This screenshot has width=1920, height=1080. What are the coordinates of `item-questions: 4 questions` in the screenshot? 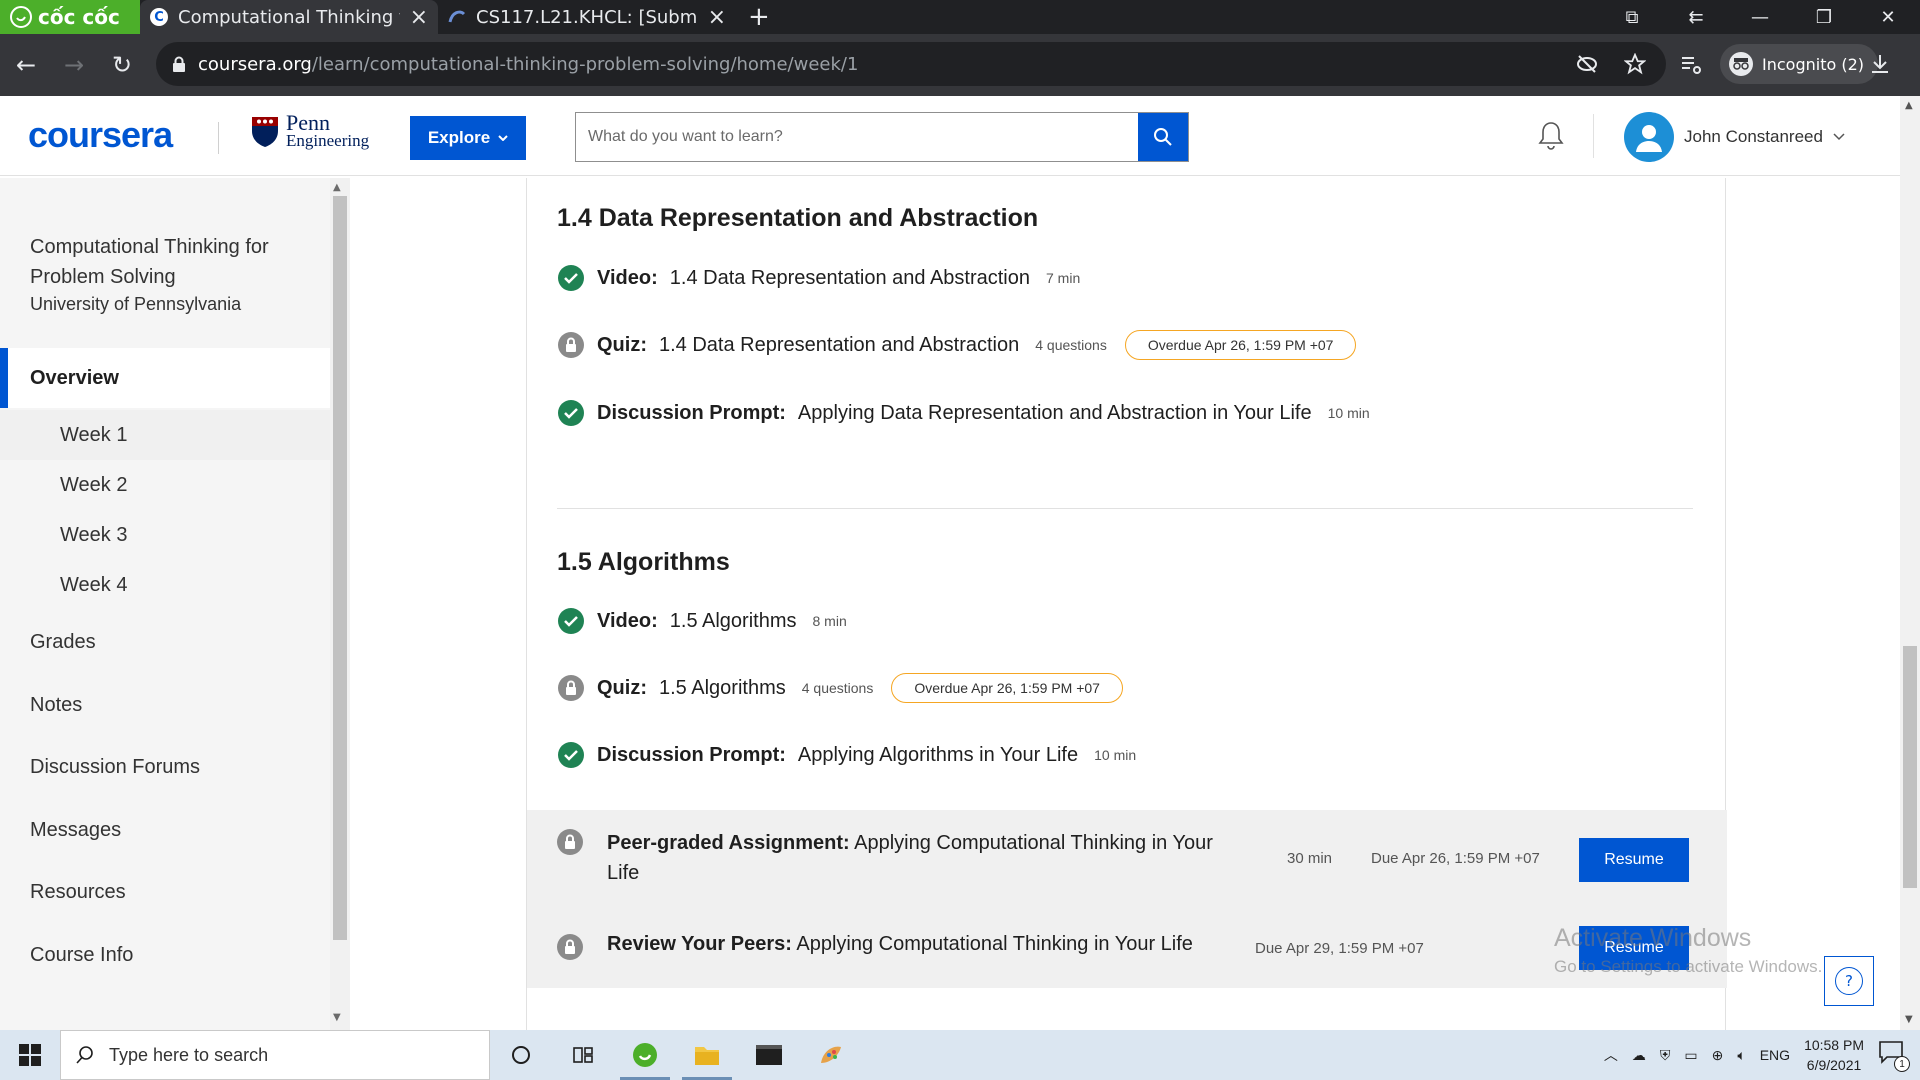 It's located at (837, 688).